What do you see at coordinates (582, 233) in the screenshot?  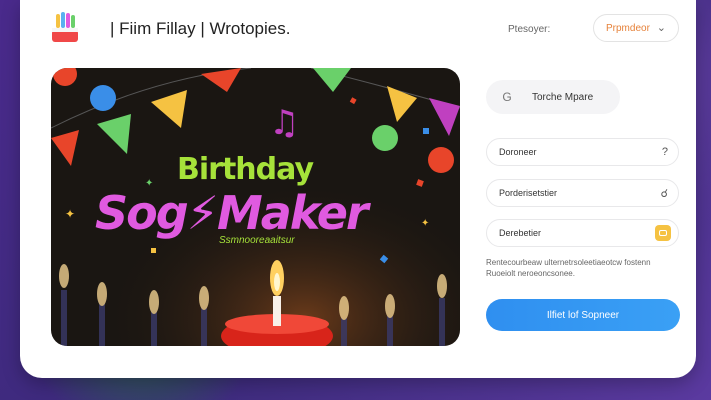 I see `field-derebetier: Derebetier` at bounding box center [582, 233].